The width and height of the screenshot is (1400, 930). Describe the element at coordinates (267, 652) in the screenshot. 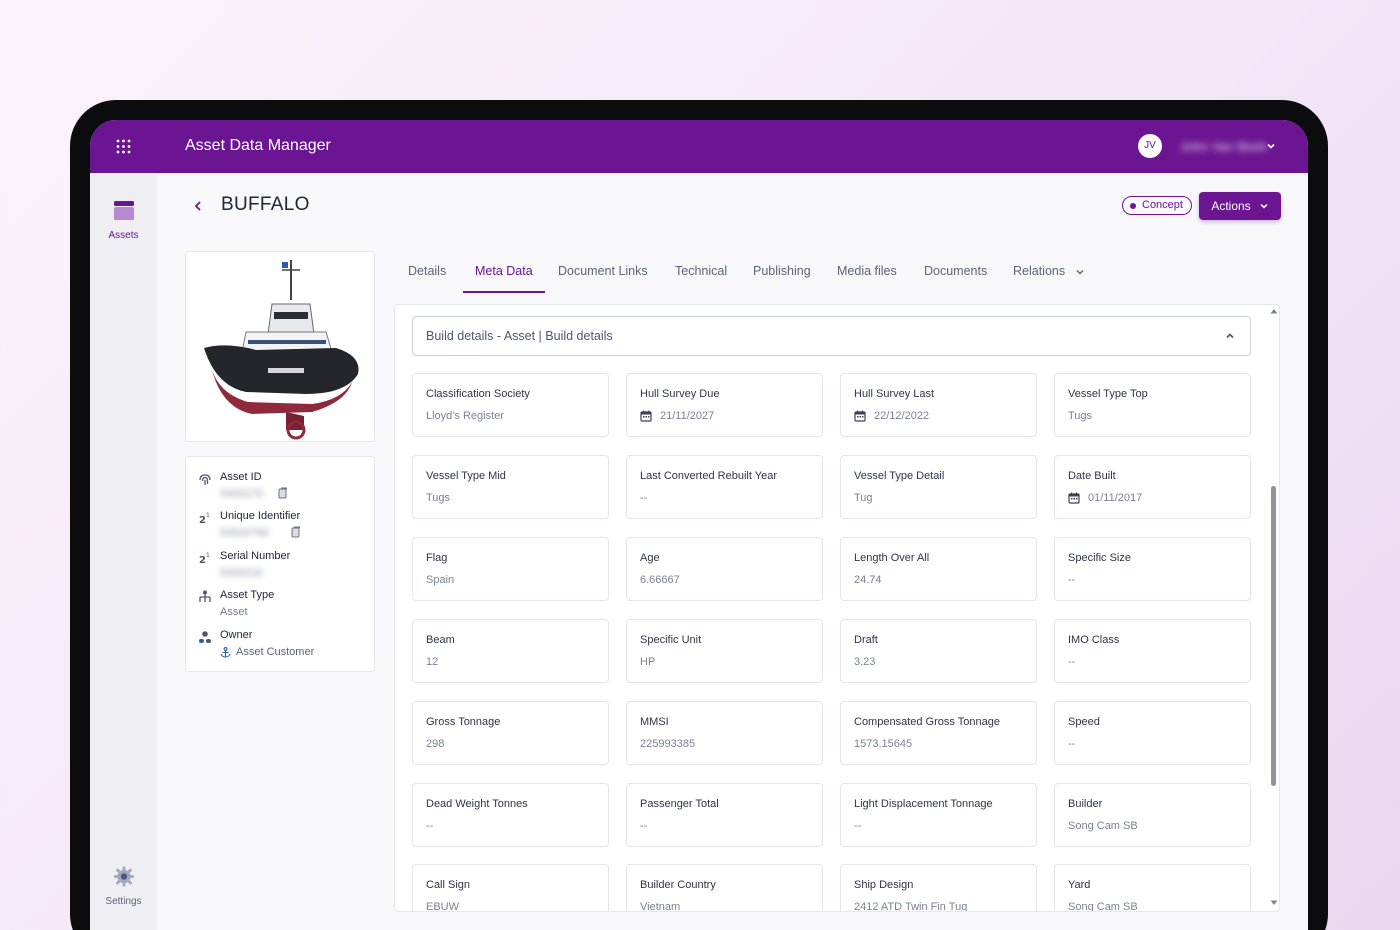

I see `owner-link: Asset Customer` at that location.